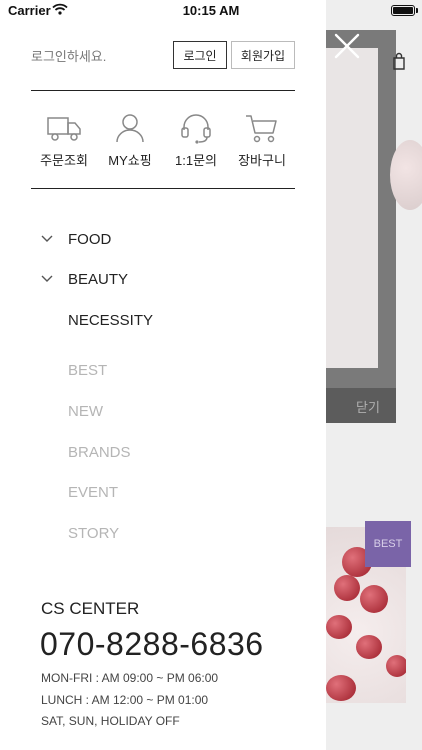 The image size is (422, 750). Describe the element at coordinates (69, 56) in the screenshot. I see `login-prompt: 로그인하세요.` at that location.